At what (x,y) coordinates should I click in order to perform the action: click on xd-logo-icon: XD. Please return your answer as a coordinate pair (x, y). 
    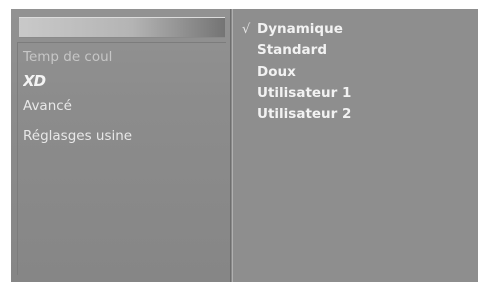
    Looking at the image, I should click on (38, 80).